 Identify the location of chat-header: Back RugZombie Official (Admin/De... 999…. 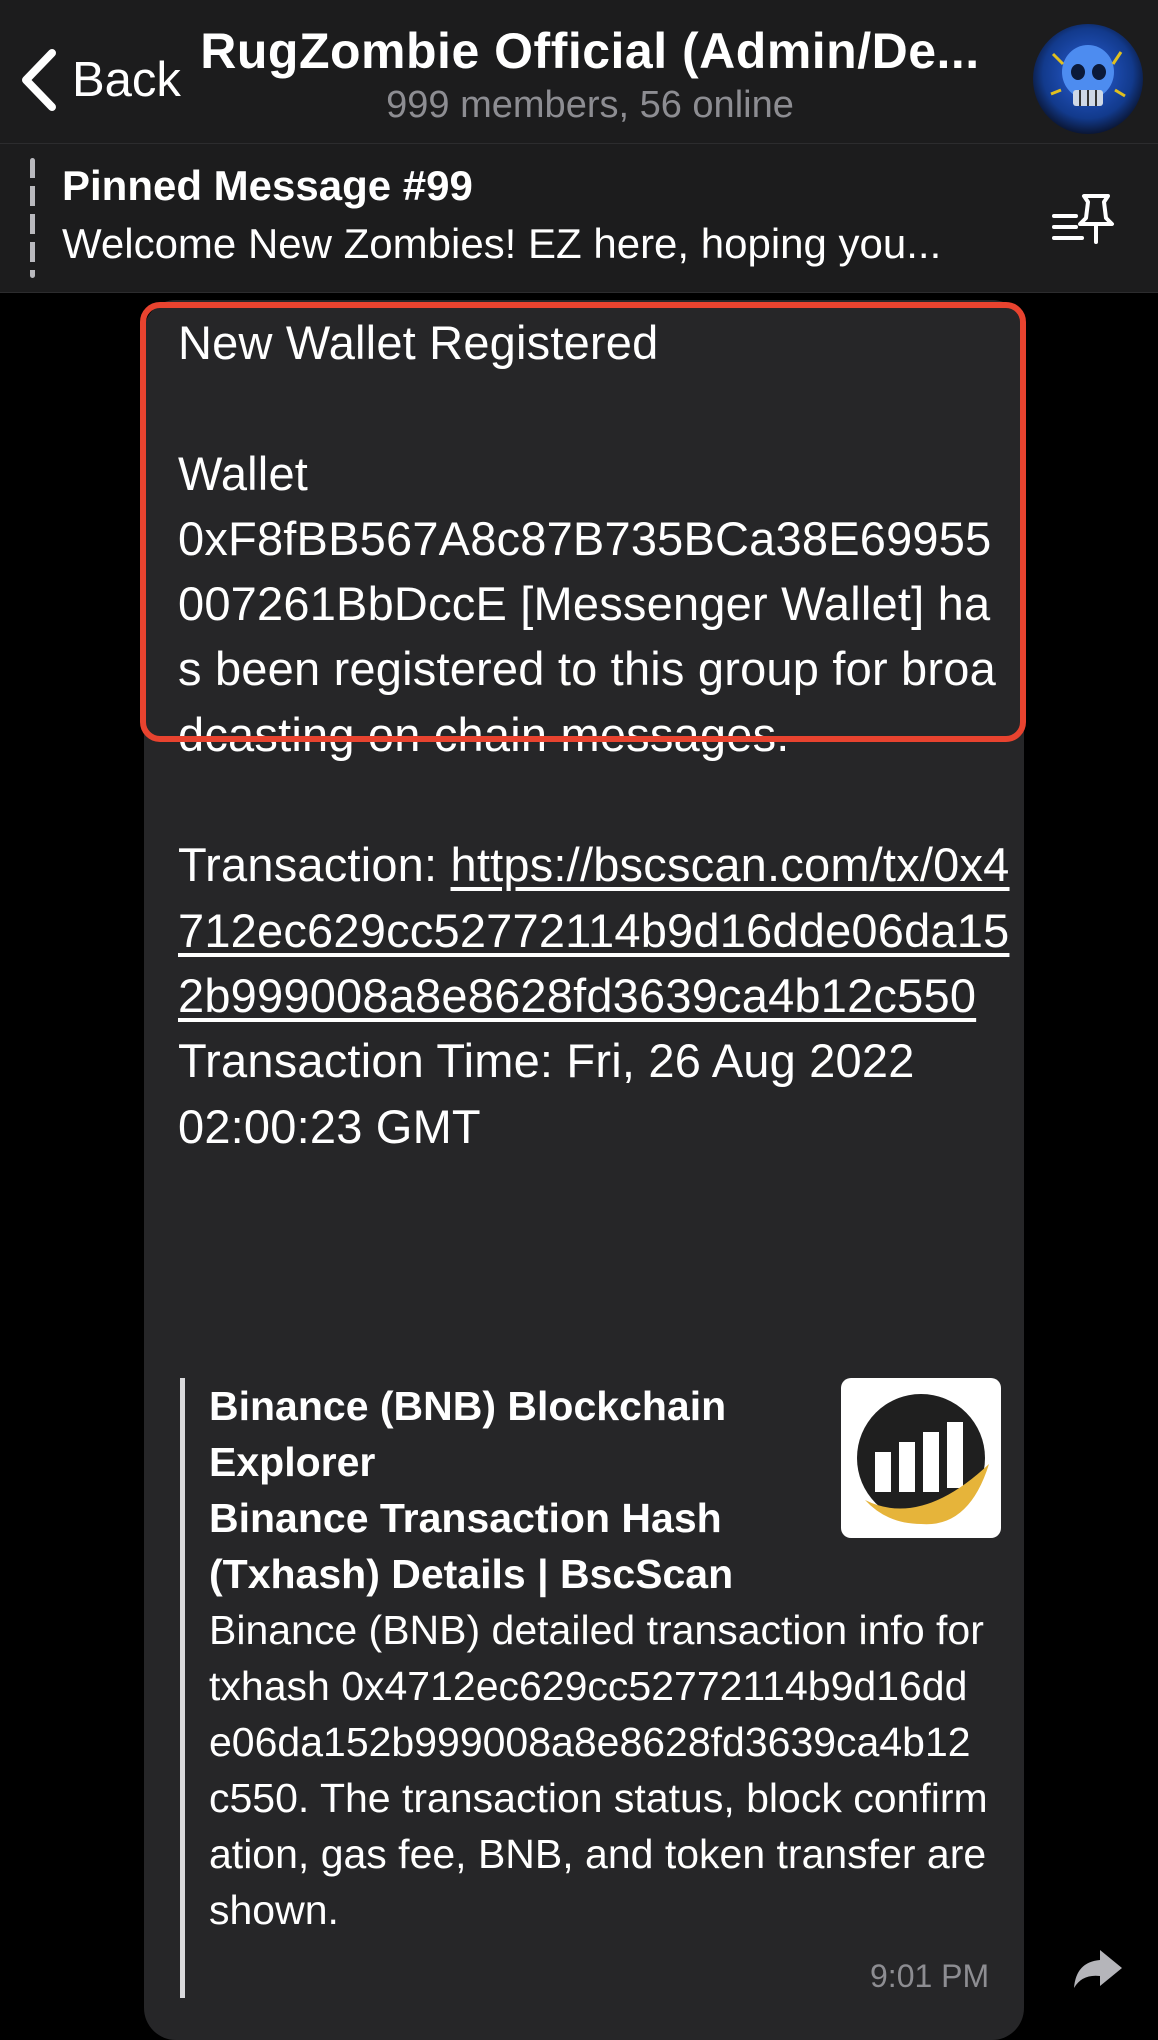
(579, 72).